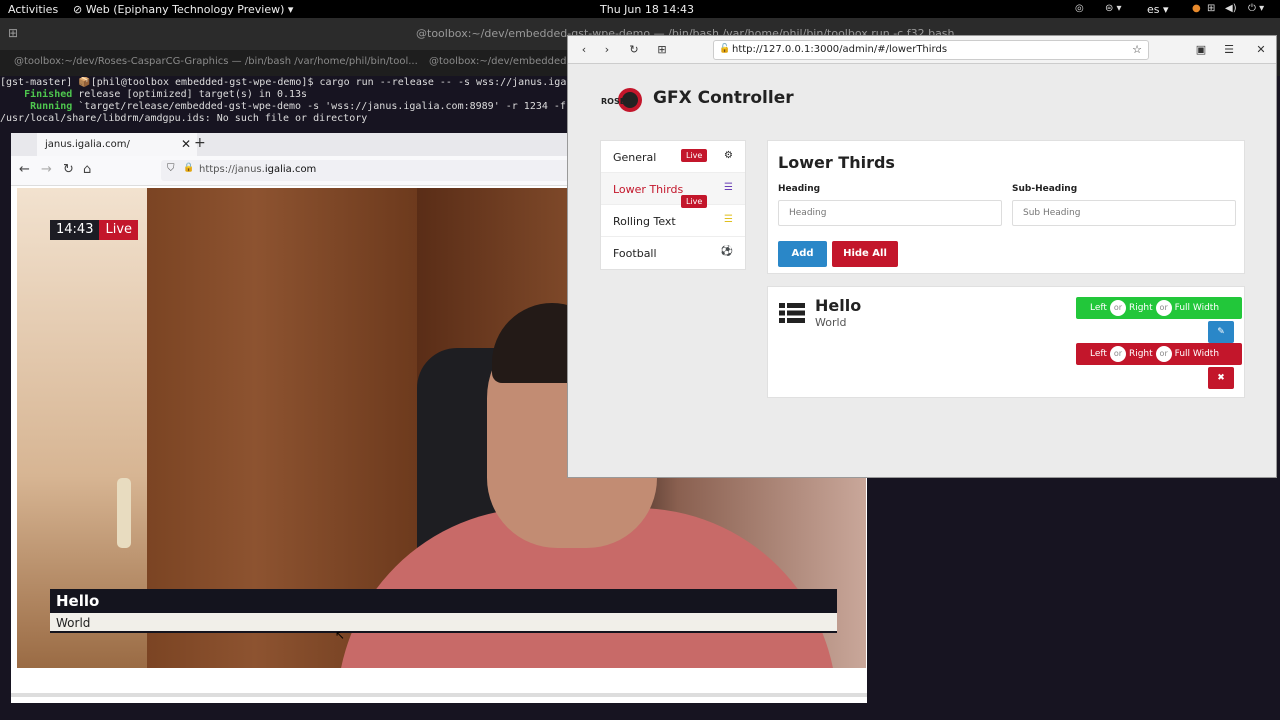 The width and height of the screenshot is (1280, 720). What do you see at coordinates (371, 170) in the screenshot?
I see `firefox-url-bar: ⛉ 🔒 https://janus.igalia.com` at bounding box center [371, 170].